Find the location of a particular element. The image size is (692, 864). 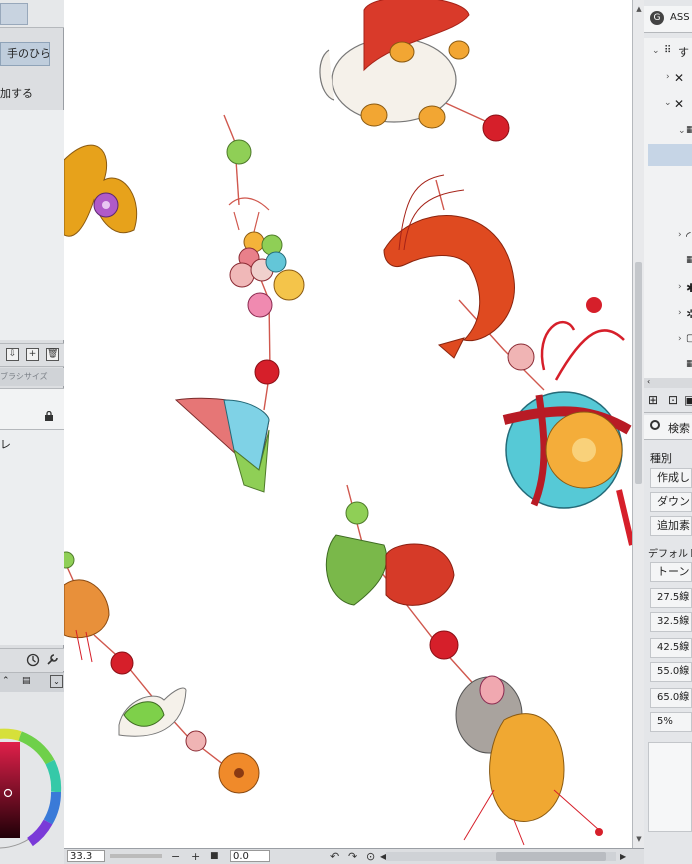

search-icon is located at coordinates (655, 425).